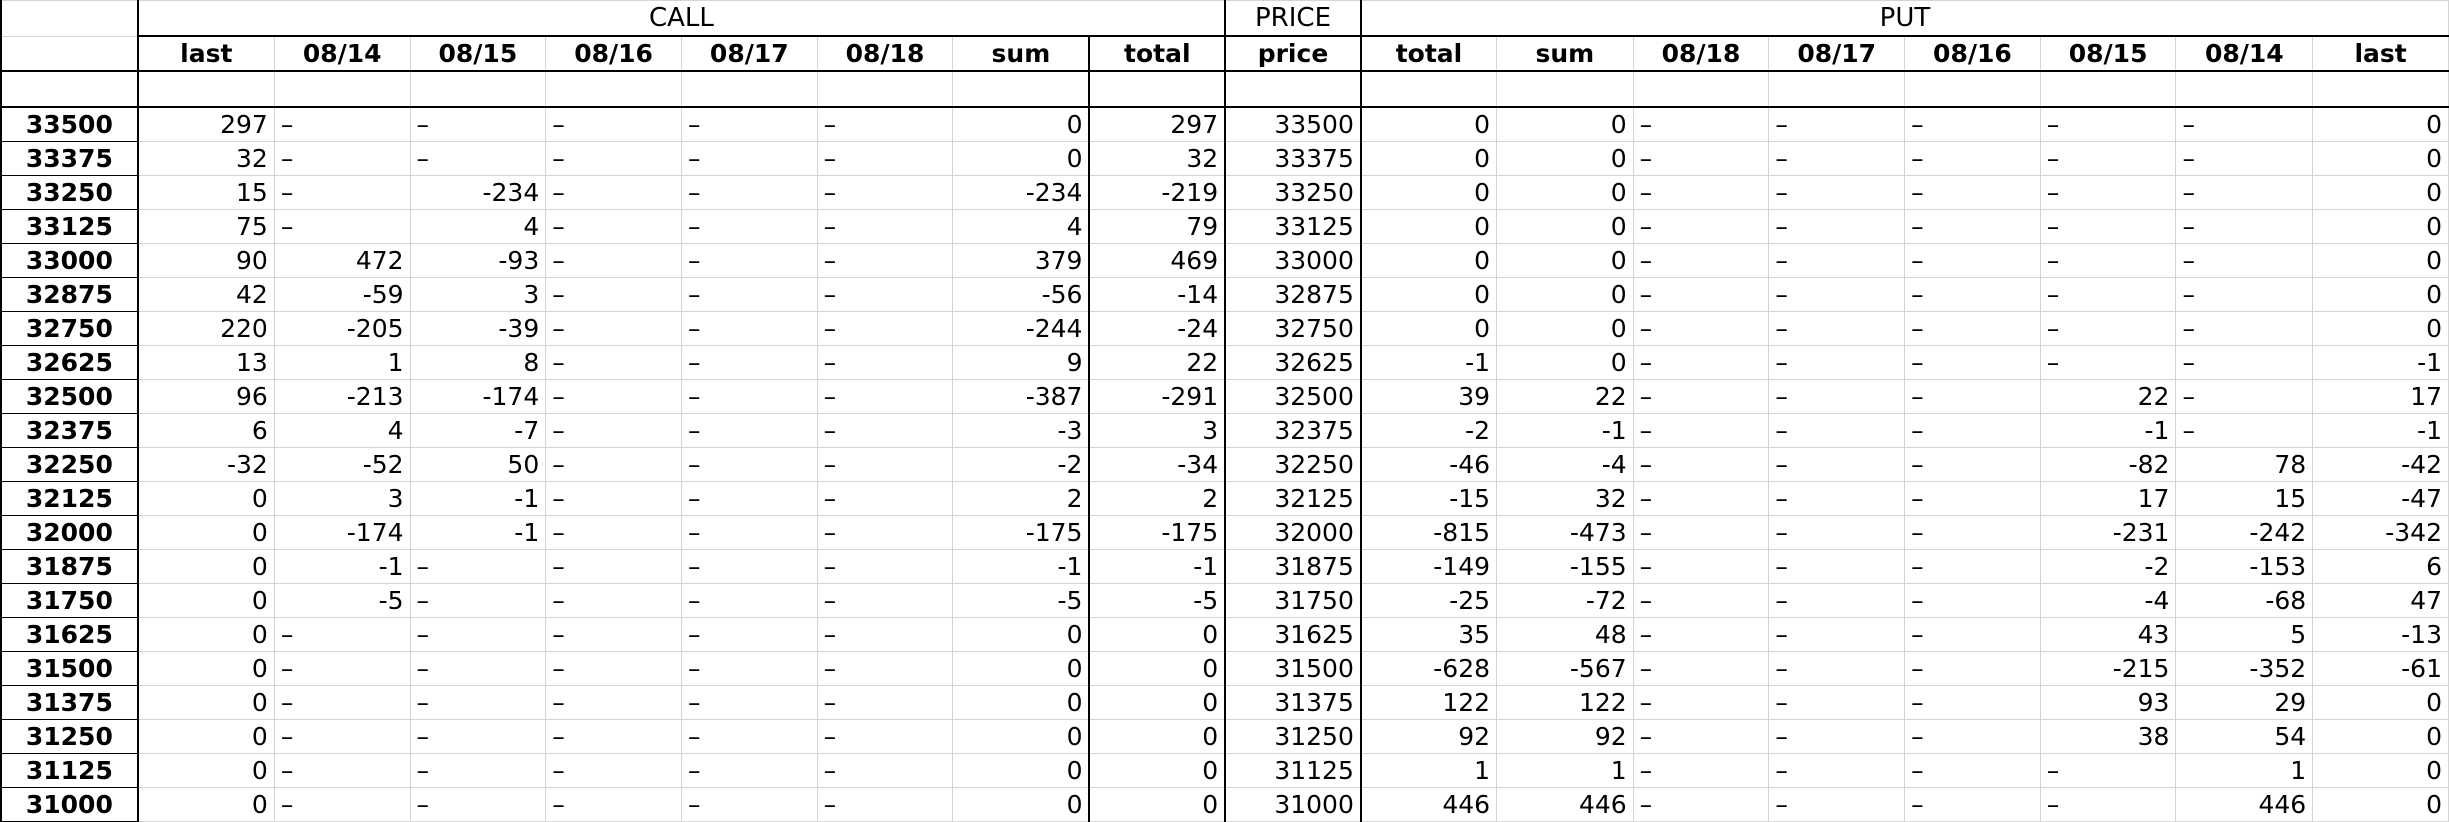 This screenshot has width=2449, height=822. I want to click on data-cell: 3, so click(342, 498).